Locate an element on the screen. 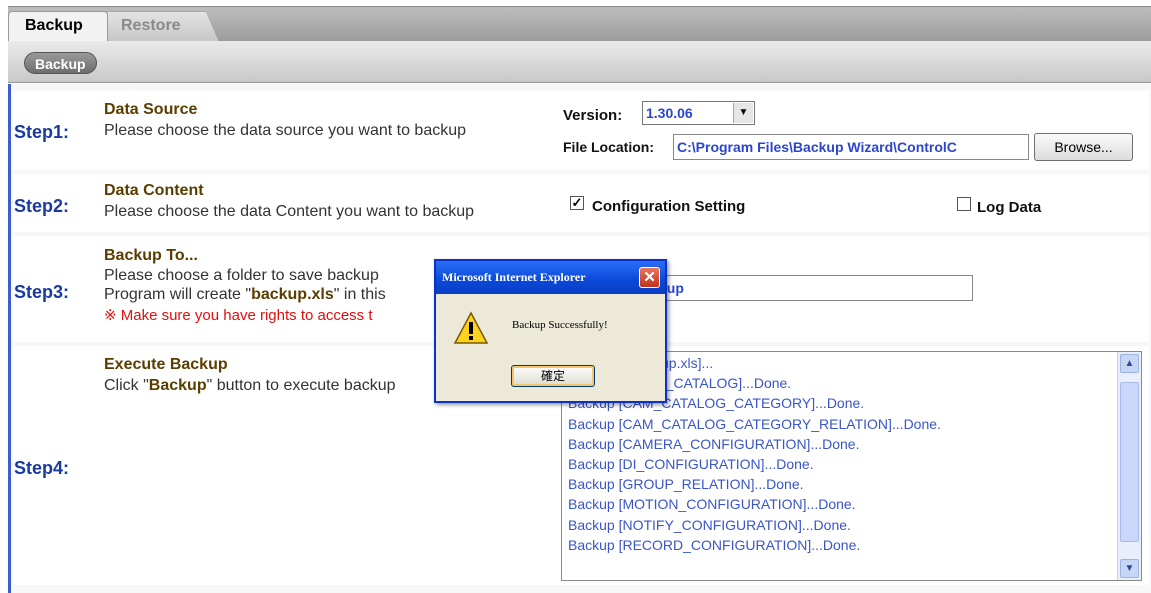 Image resolution: width=1151 pixels, height=593 pixels. step3-label: Step3: is located at coordinates (42, 292).